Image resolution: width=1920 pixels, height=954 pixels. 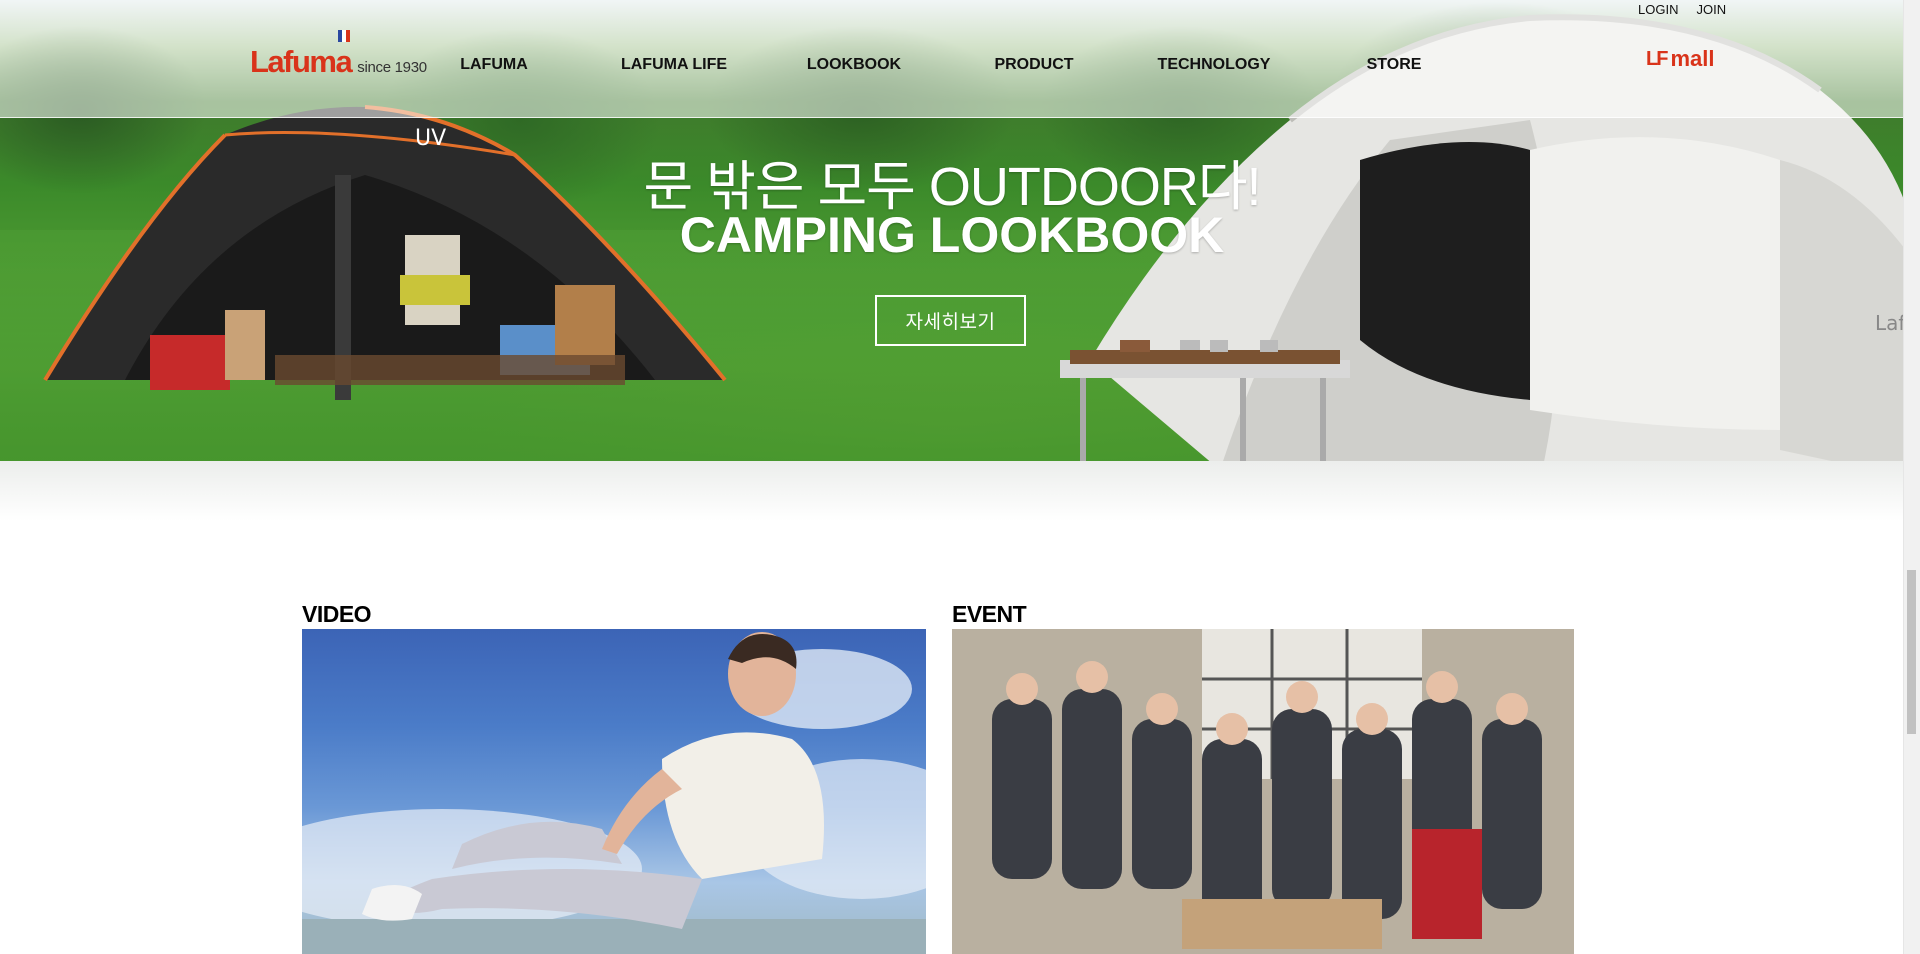 What do you see at coordinates (1033, 65) in the screenshot?
I see `nav-item-product: PRODUCT` at bounding box center [1033, 65].